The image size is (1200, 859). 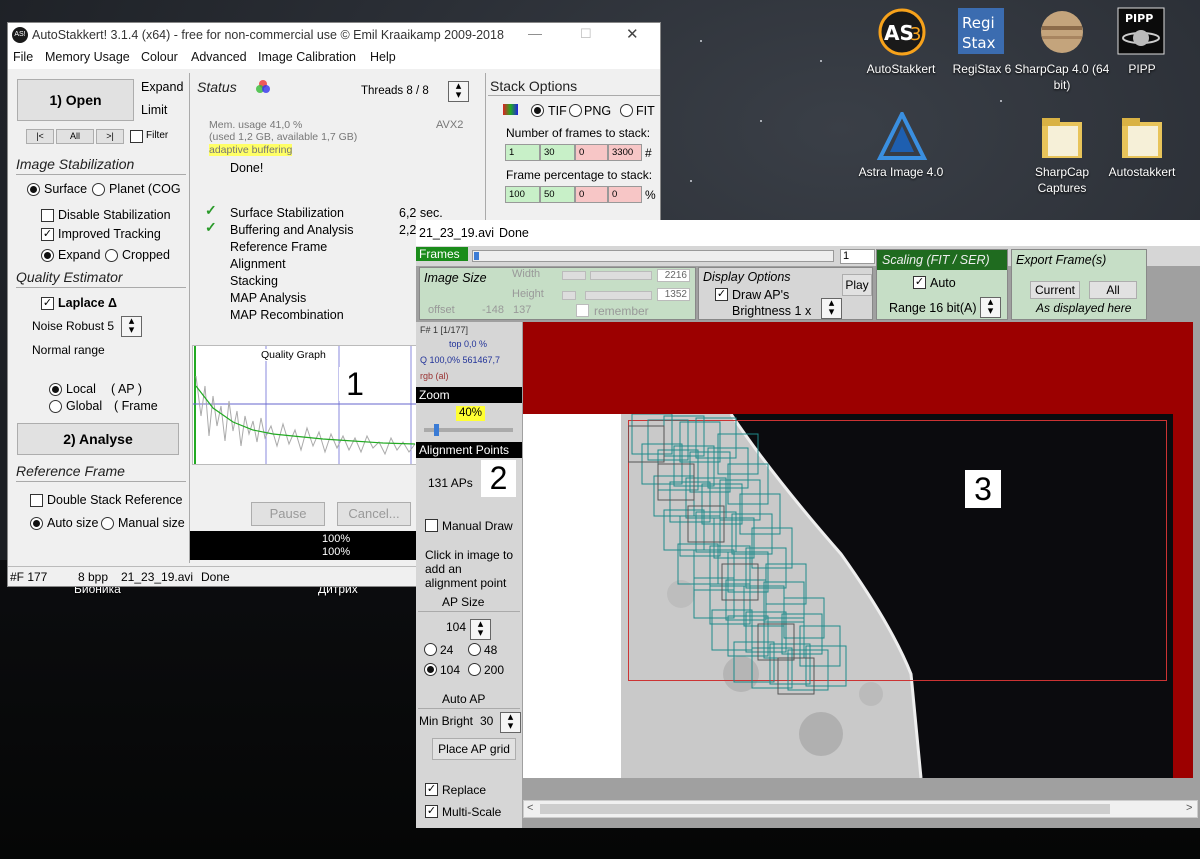 What do you see at coordinates (933, 308) in the screenshot?
I see `range-label: Range 16 bit(A)` at bounding box center [933, 308].